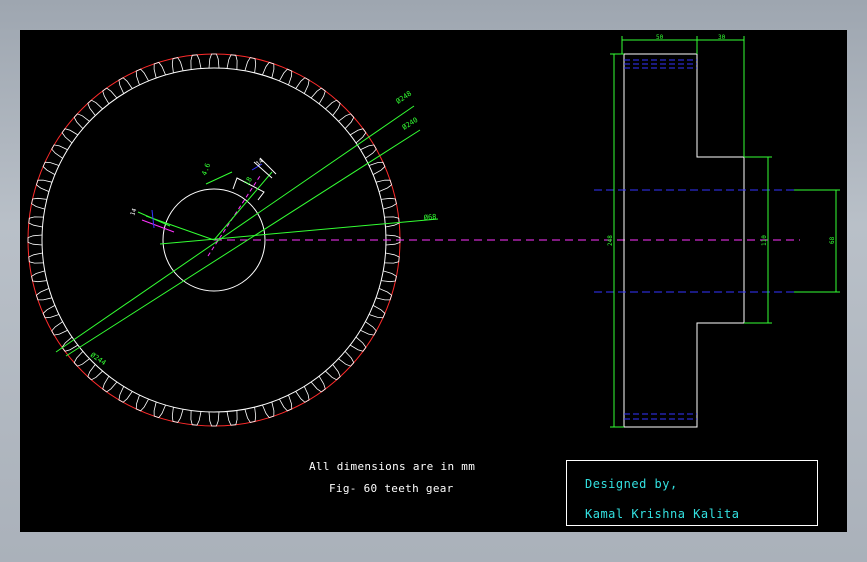 This screenshot has width=867, height=562. I want to click on bore-diameter-label: Ø68, so click(429, 217).